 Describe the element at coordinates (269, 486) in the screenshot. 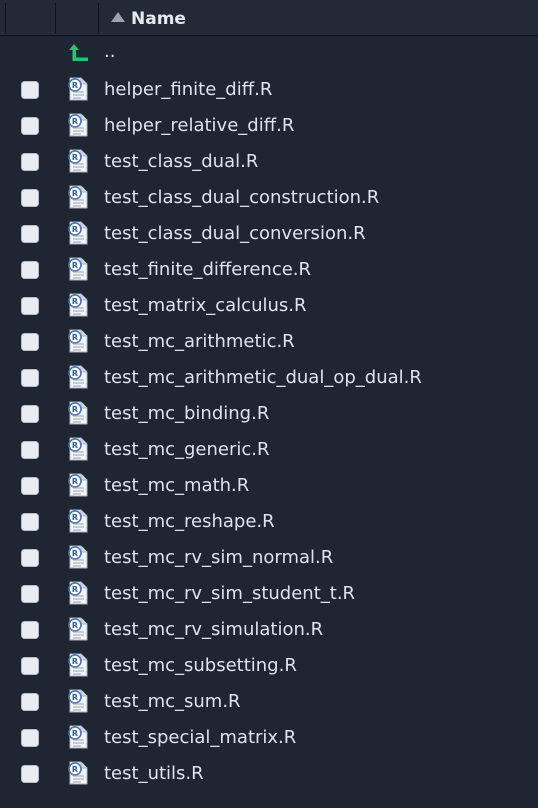

I see `file-row: Rtest_mc_math.R` at that location.